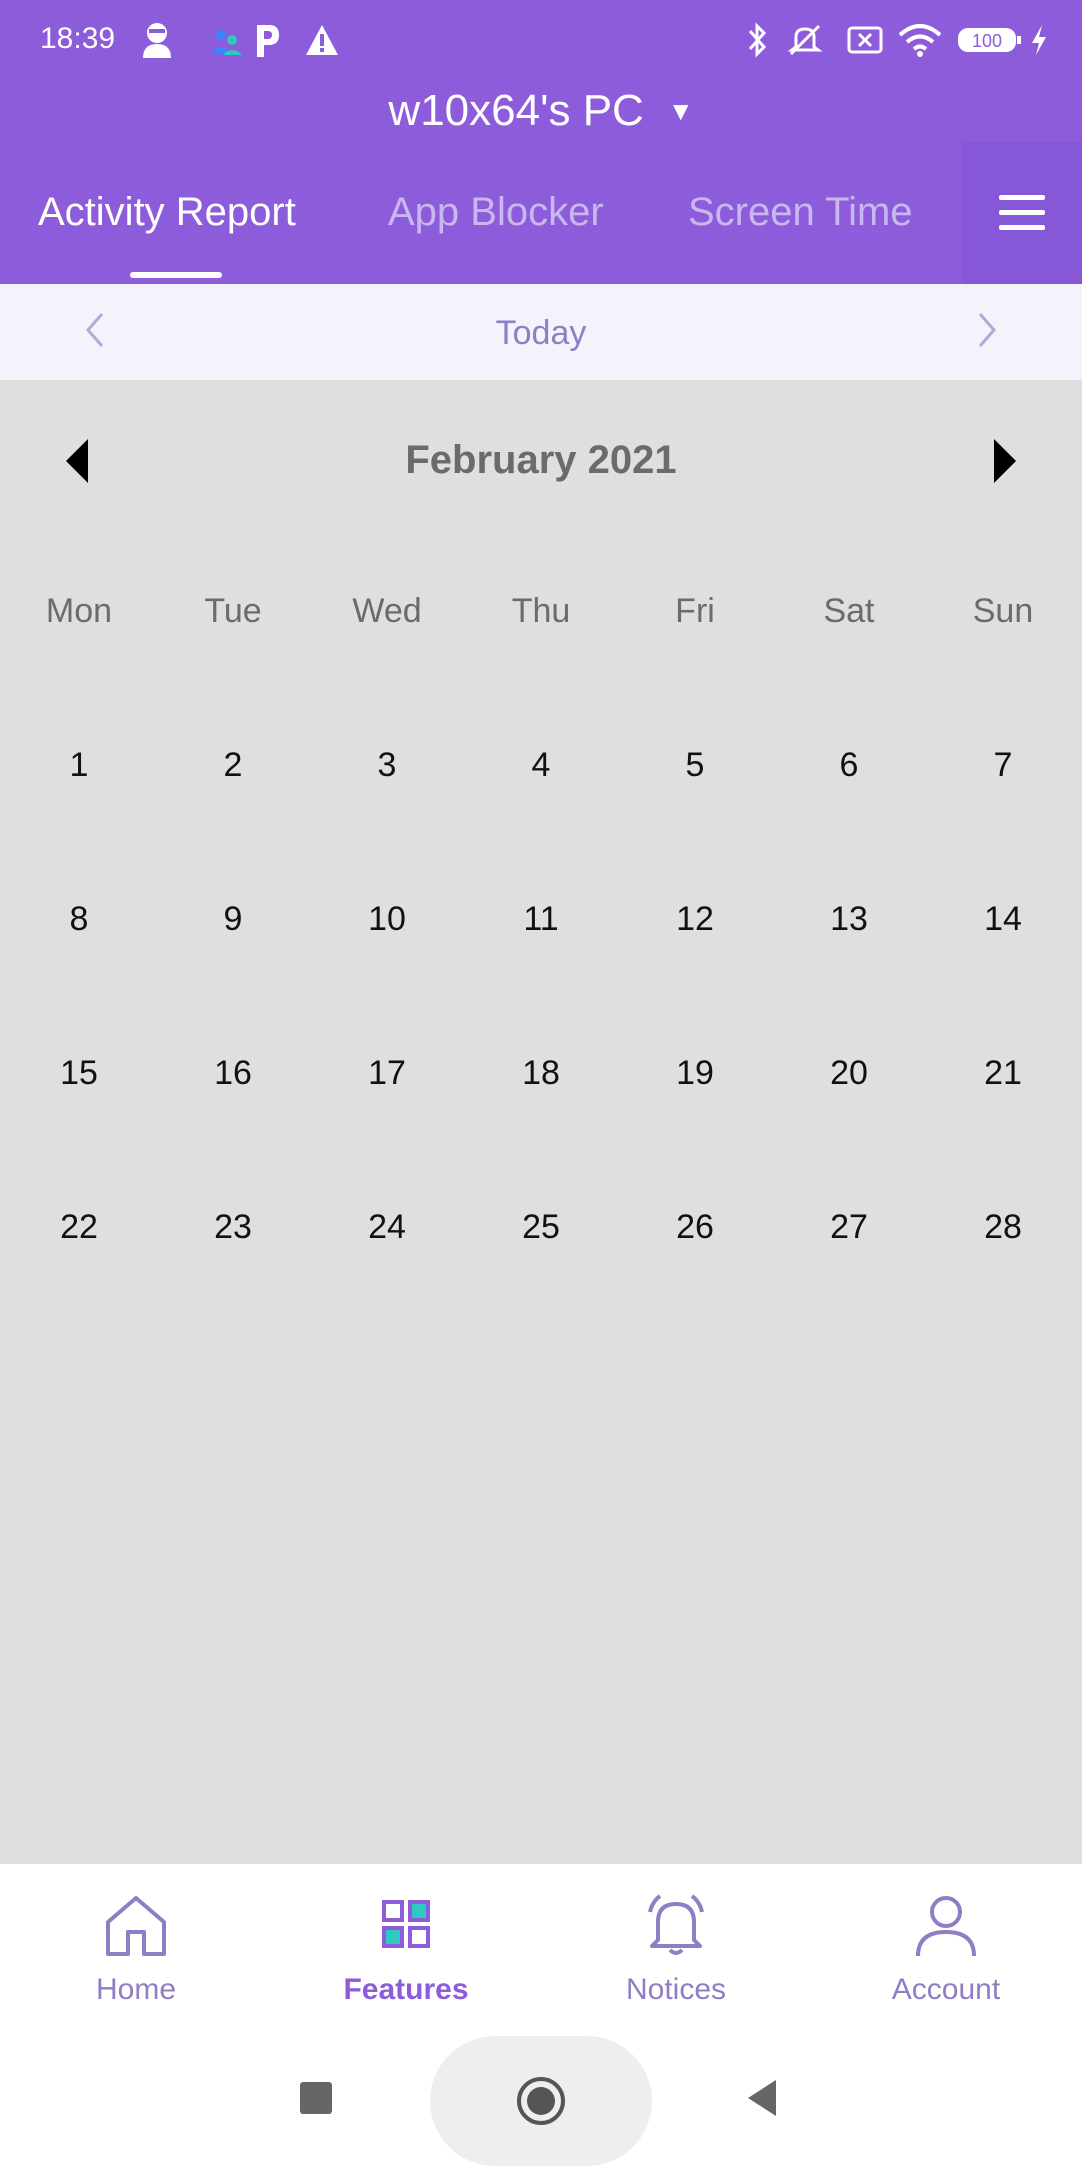 The height and width of the screenshot is (2168, 1082). Describe the element at coordinates (541, 632) in the screenshot. I see `weekday-header-row: Mon Tue Wed Thu Fri Sat Sun` at that location.